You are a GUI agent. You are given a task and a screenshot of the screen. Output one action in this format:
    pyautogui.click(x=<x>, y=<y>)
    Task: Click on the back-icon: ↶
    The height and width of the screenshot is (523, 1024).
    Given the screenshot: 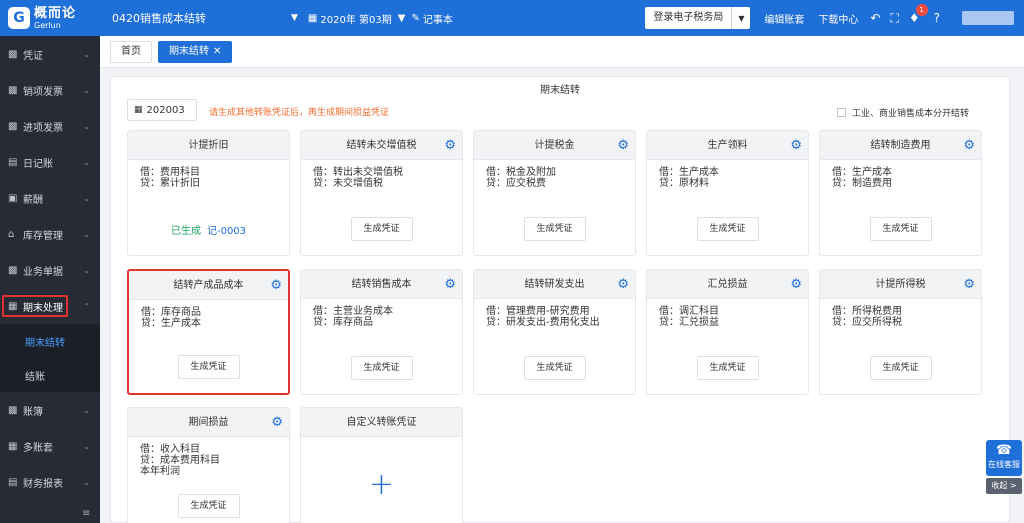 What is the action you would take?
    pyautogui.click(x=875, y=18)
    